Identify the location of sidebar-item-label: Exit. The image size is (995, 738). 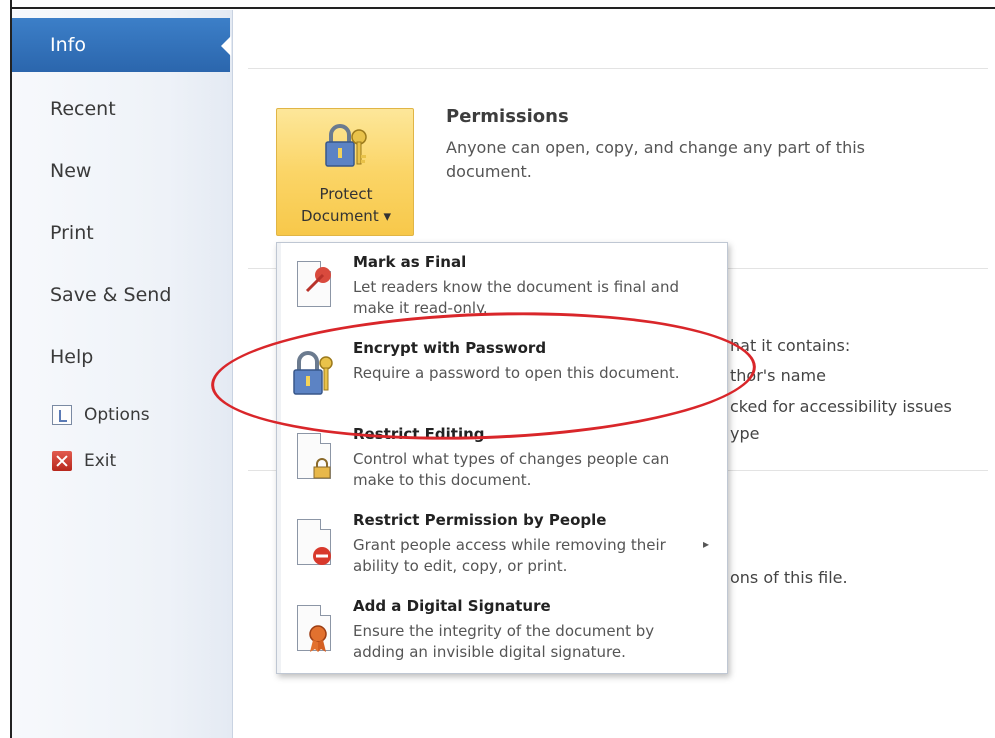
(100, 461).